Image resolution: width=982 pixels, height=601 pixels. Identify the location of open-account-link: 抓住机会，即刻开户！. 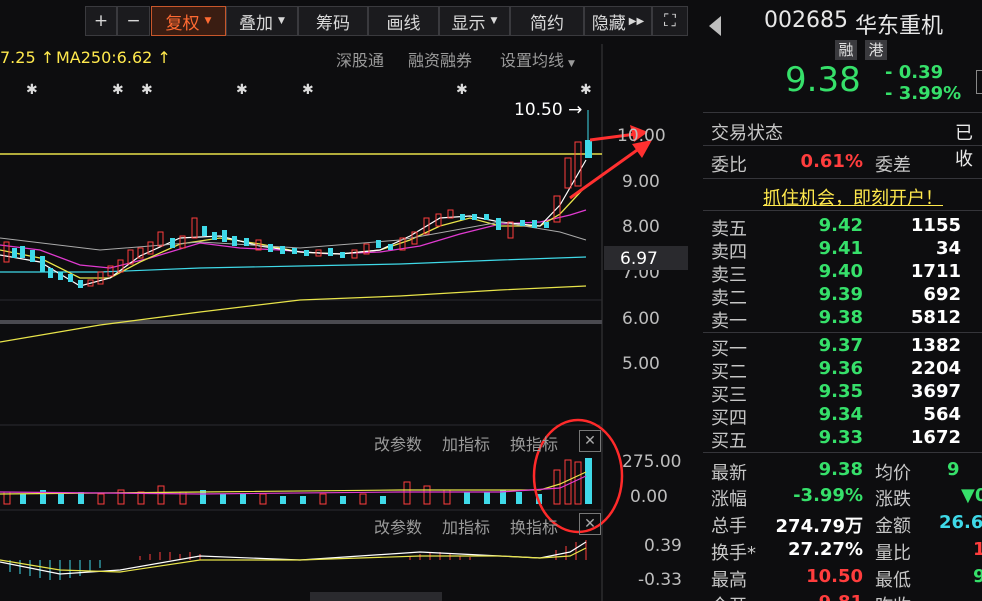
(853, 197).